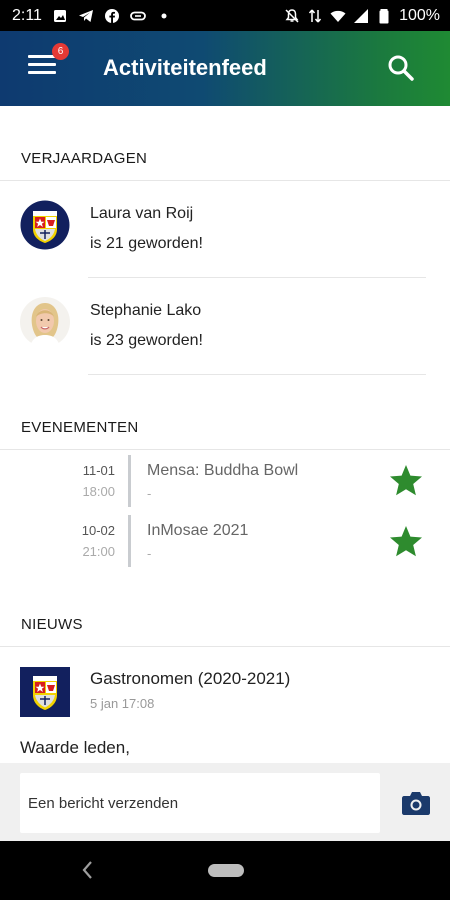 Image resolution: width=450 pixels, height=900 pixels. I want to click on birthday-name: Laura van Roij, so click(142, 213).